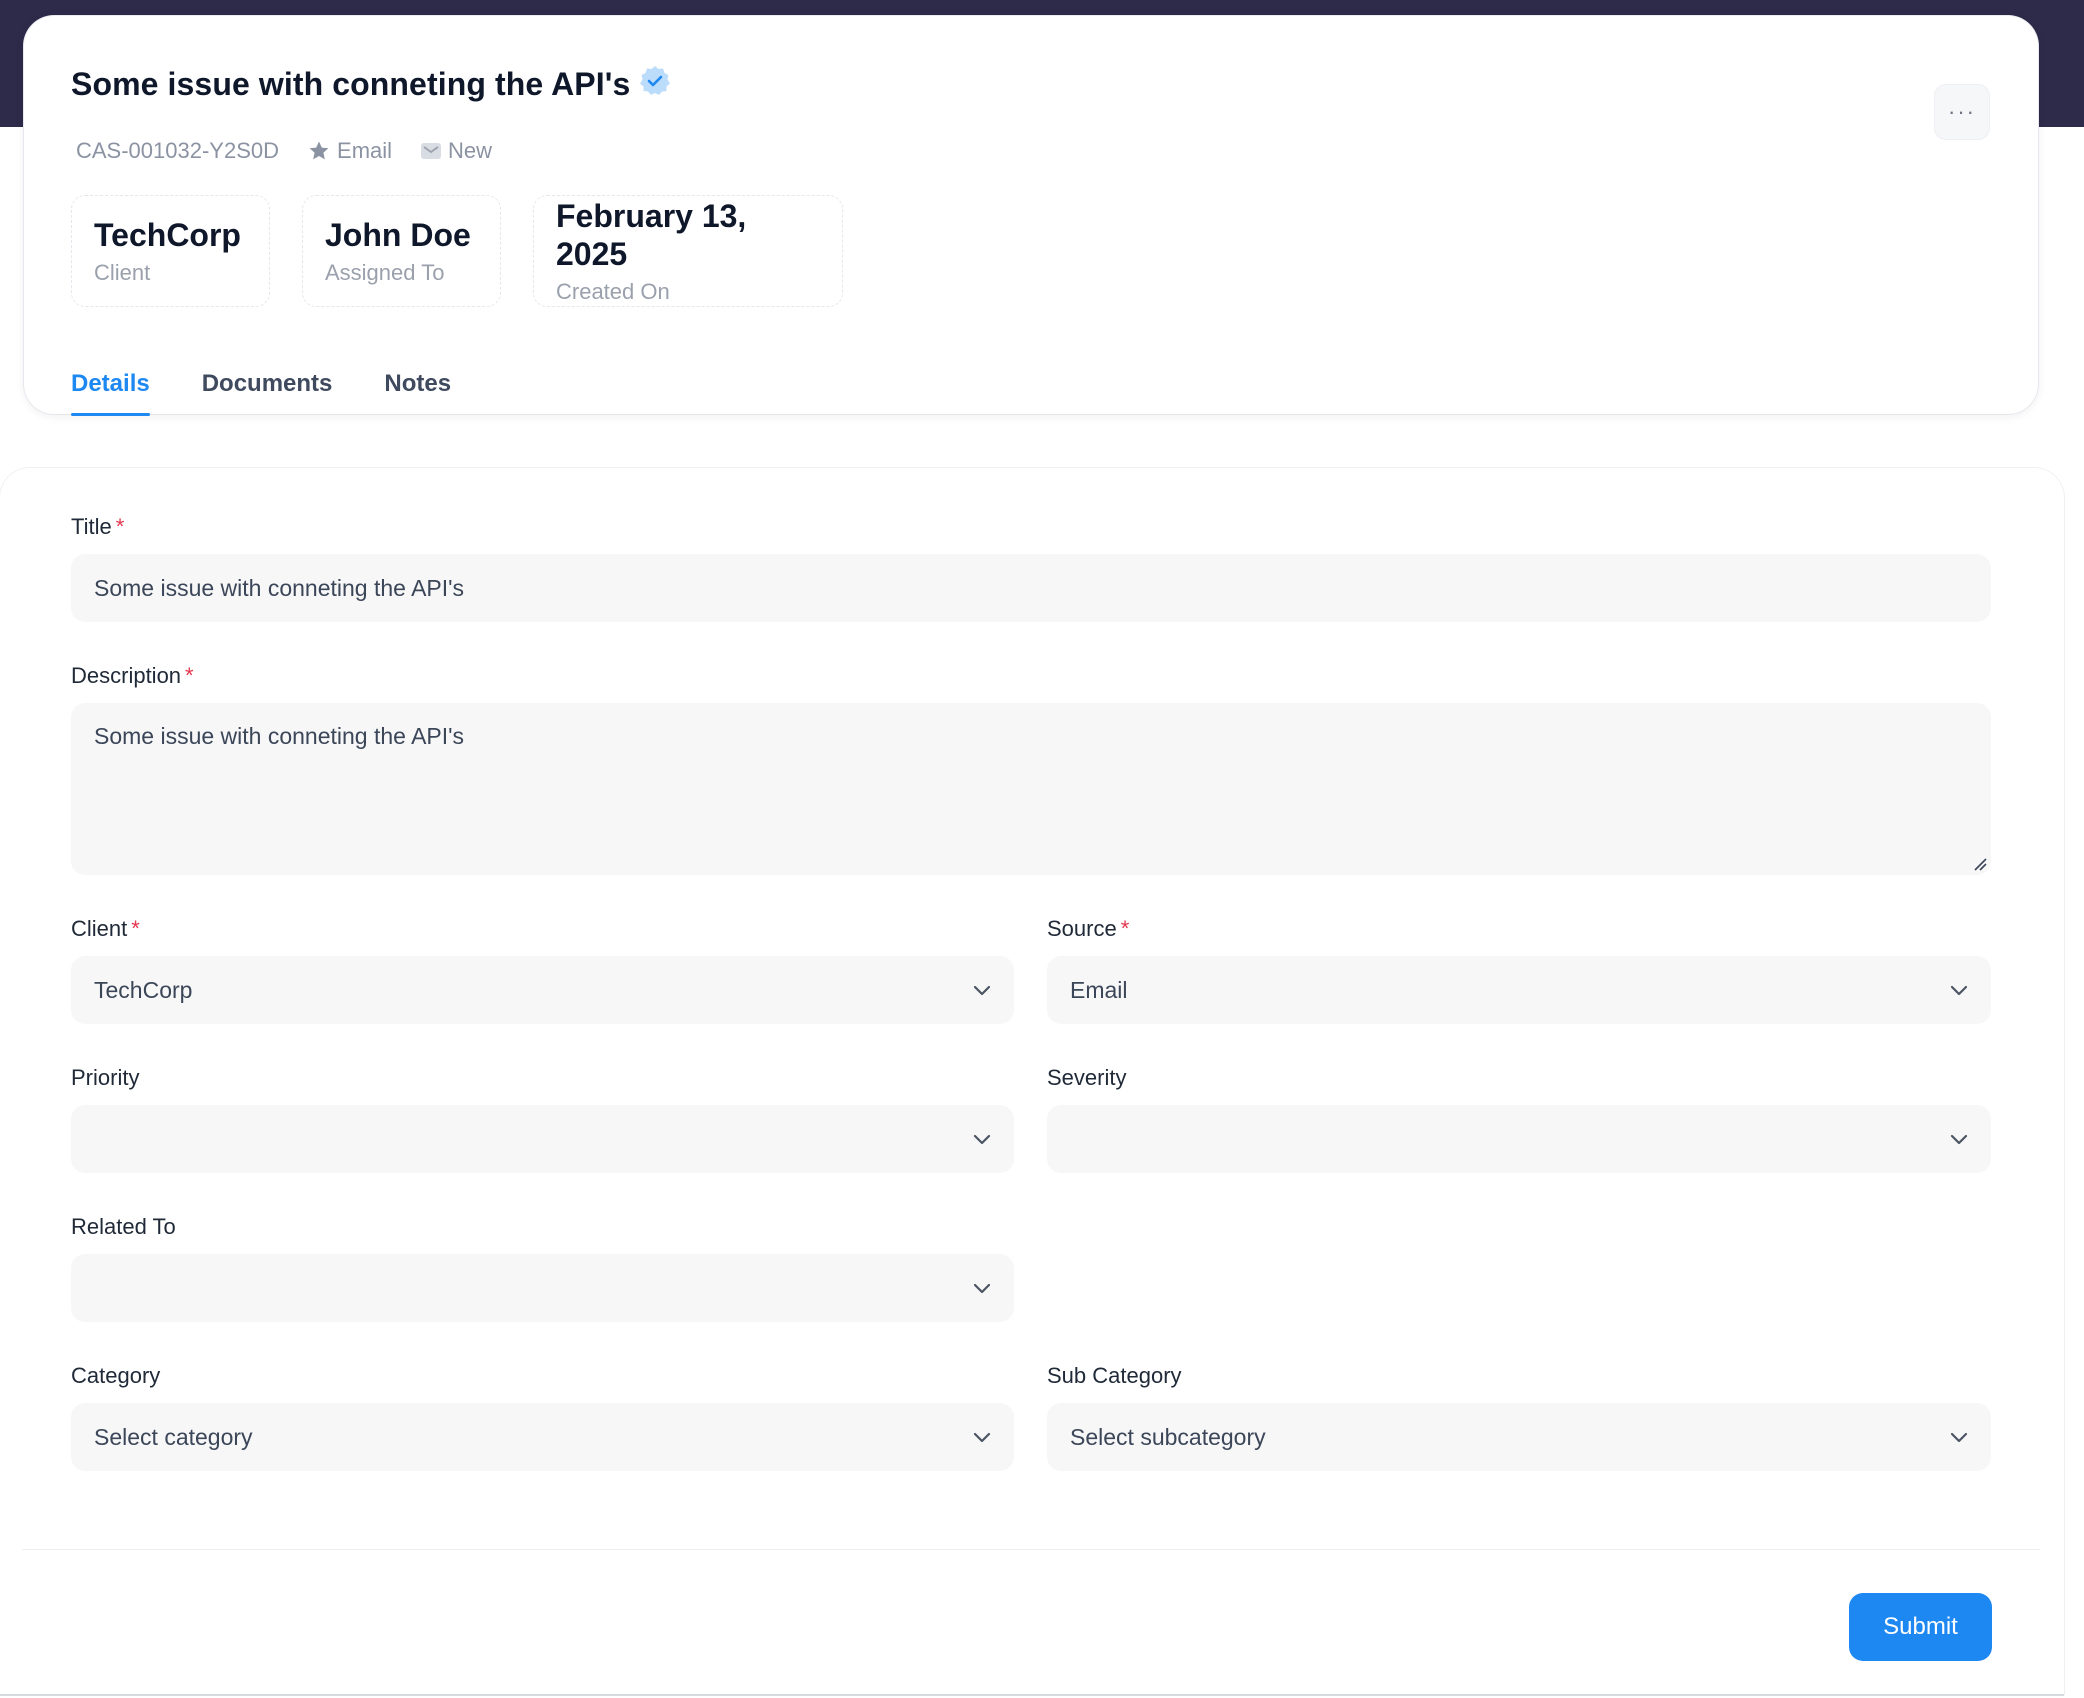 This screenshot has height=1698, width=2084. I want to click on verified-badge-icon, so click(655, 81).